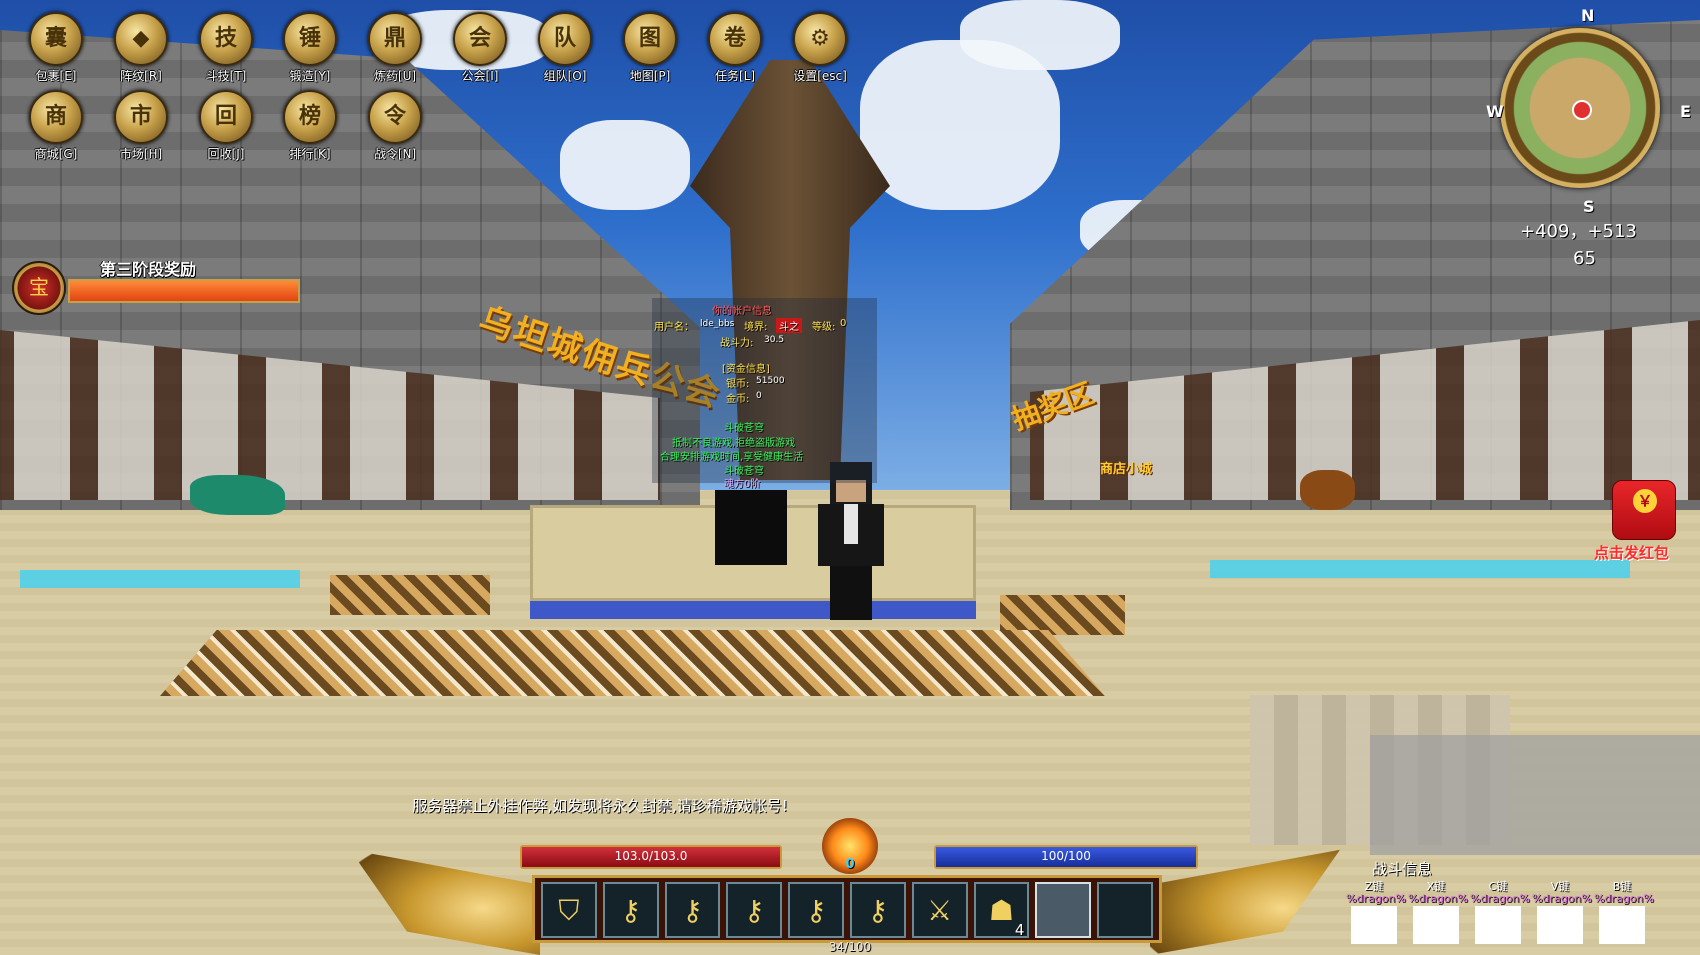 The image size is (1700, 955). Describe the element at coordinates (1125, 910) in the screenshot. I see `hotbar-empty-slot` at that location.